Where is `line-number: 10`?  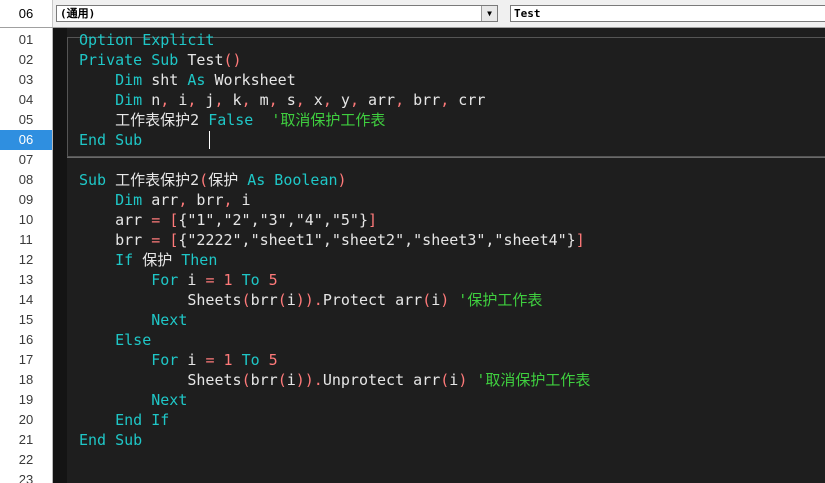
line-number: 10 is located at coordinates (26, 219).